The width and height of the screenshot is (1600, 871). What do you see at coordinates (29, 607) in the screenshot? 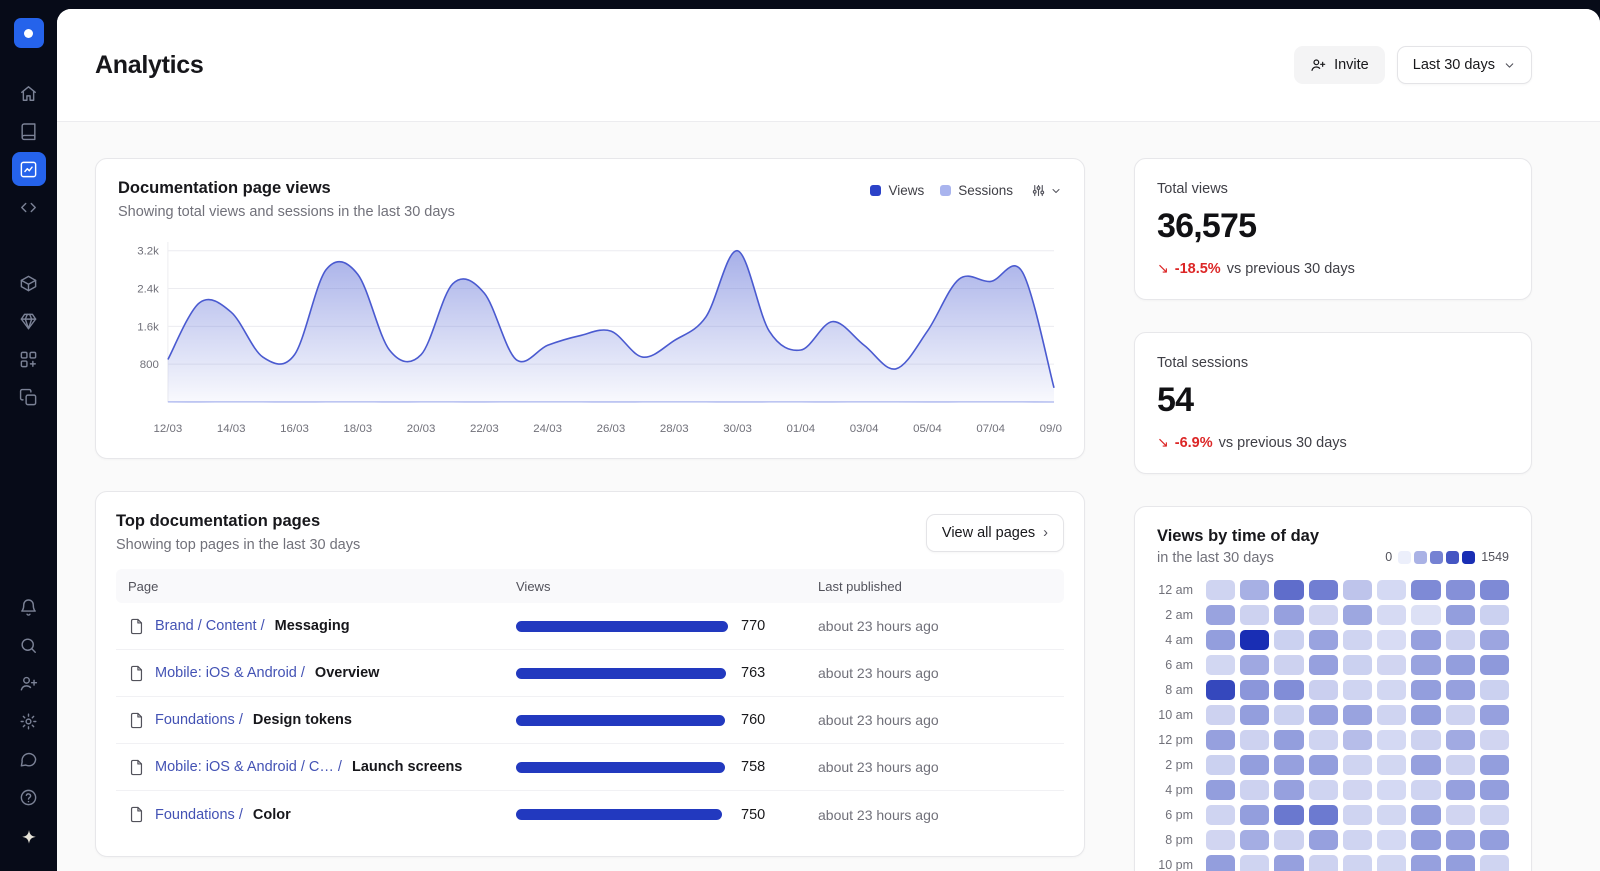
I see `sidebar-item-bell` at bounding box center [29, 607].